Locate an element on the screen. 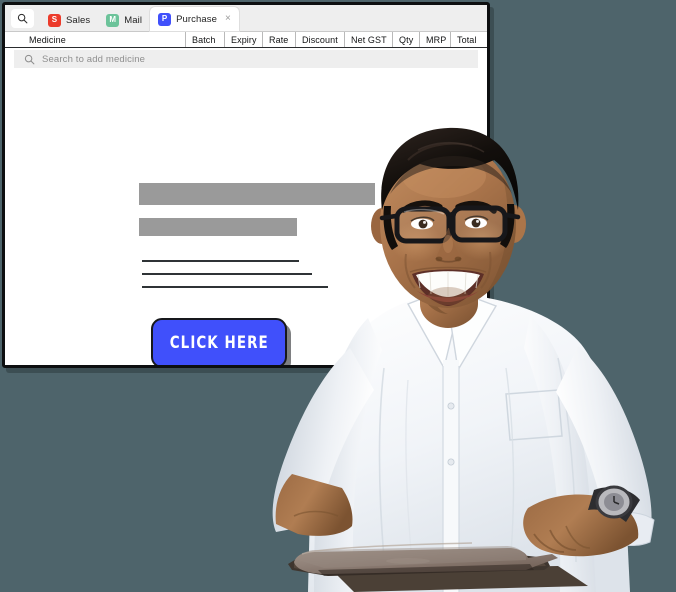 This screenshot has height=592, width=676. tab-sales: S Sales is located at coordinates (69, 20).